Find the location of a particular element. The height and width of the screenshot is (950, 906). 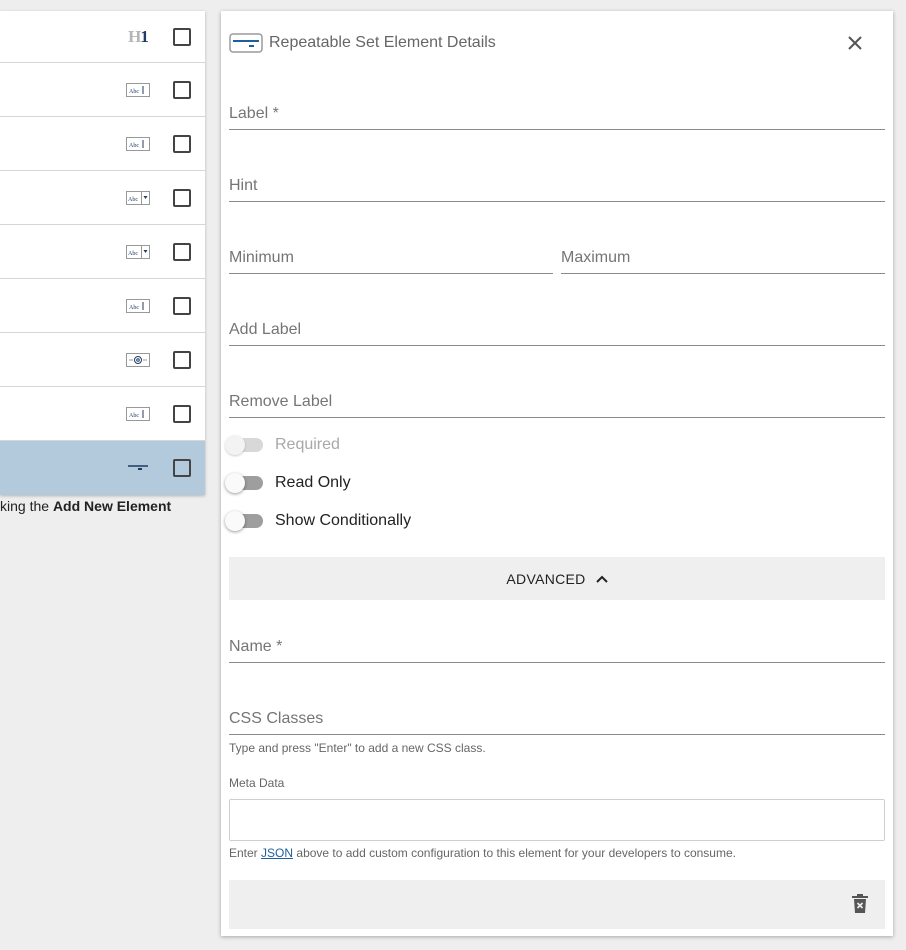

panel-footer is located at coordinates (557, 904).